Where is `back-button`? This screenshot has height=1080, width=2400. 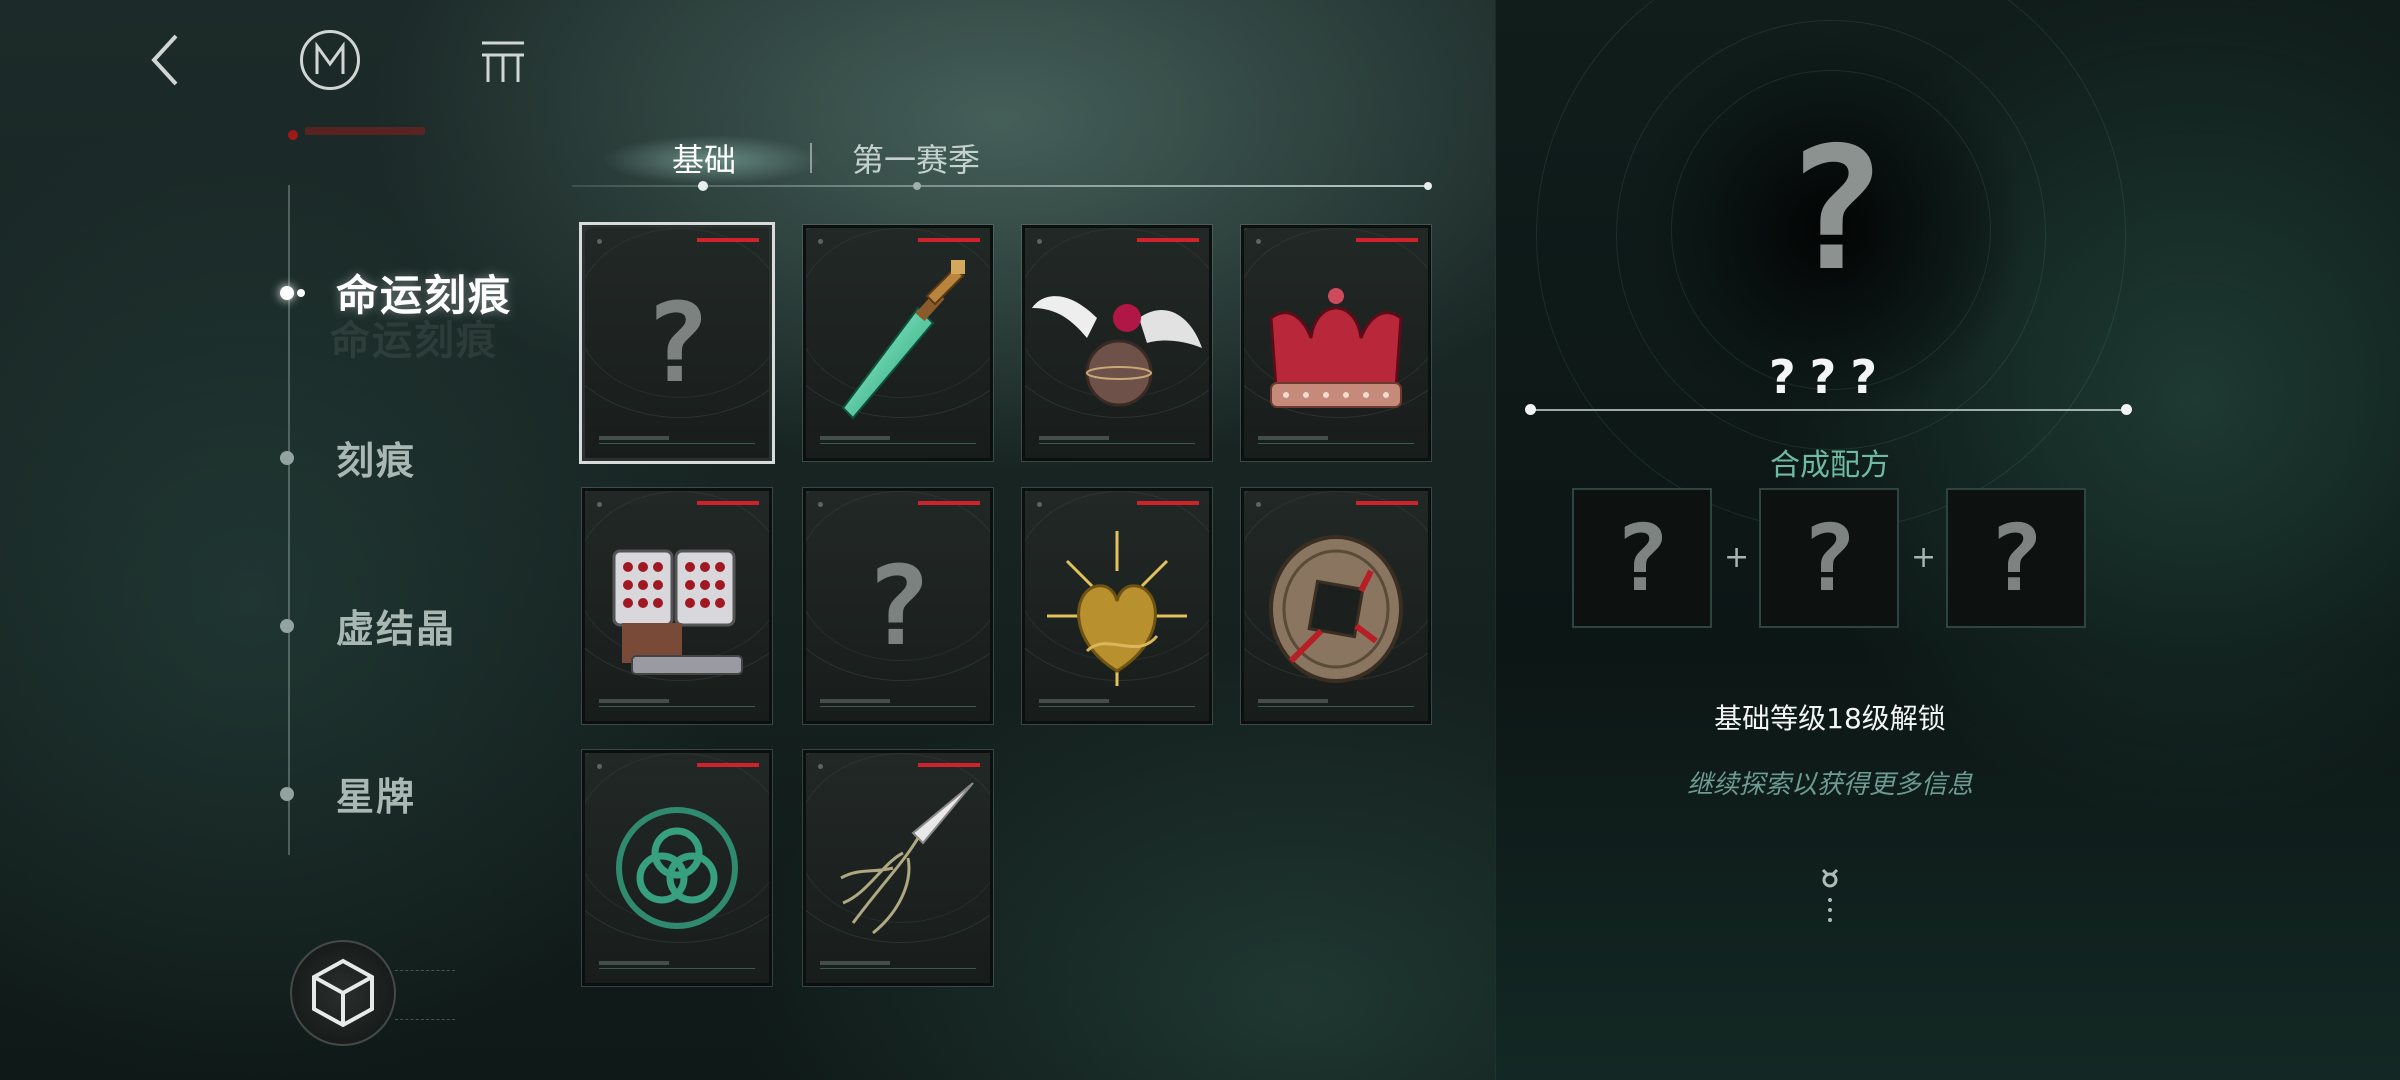
back-button is located at coordinates (165, 60).